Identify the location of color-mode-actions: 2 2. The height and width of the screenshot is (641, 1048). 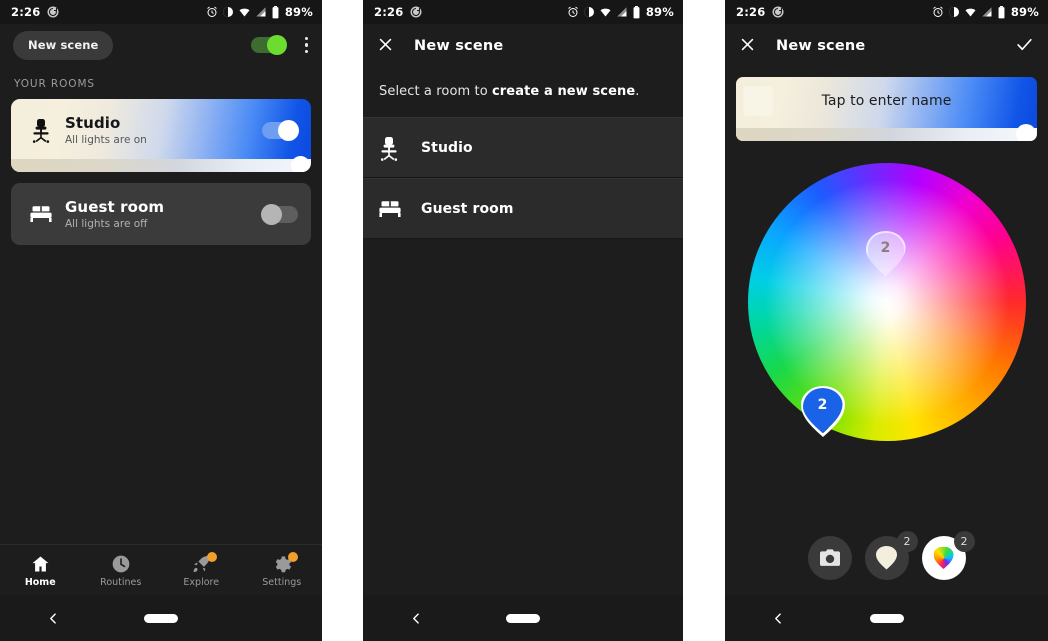
(886, 558).